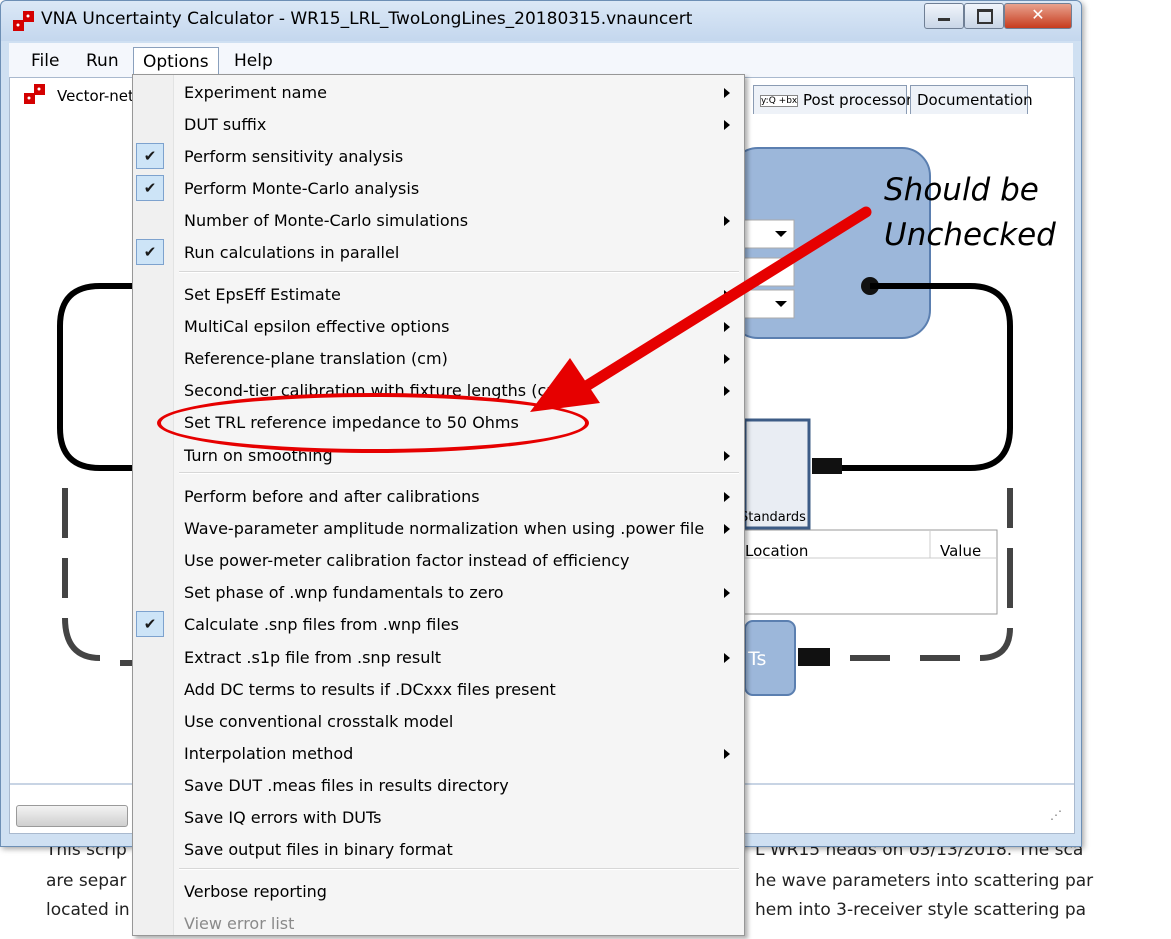  I want to click on menu-item-label: Interpolation method, so click(269, 753).